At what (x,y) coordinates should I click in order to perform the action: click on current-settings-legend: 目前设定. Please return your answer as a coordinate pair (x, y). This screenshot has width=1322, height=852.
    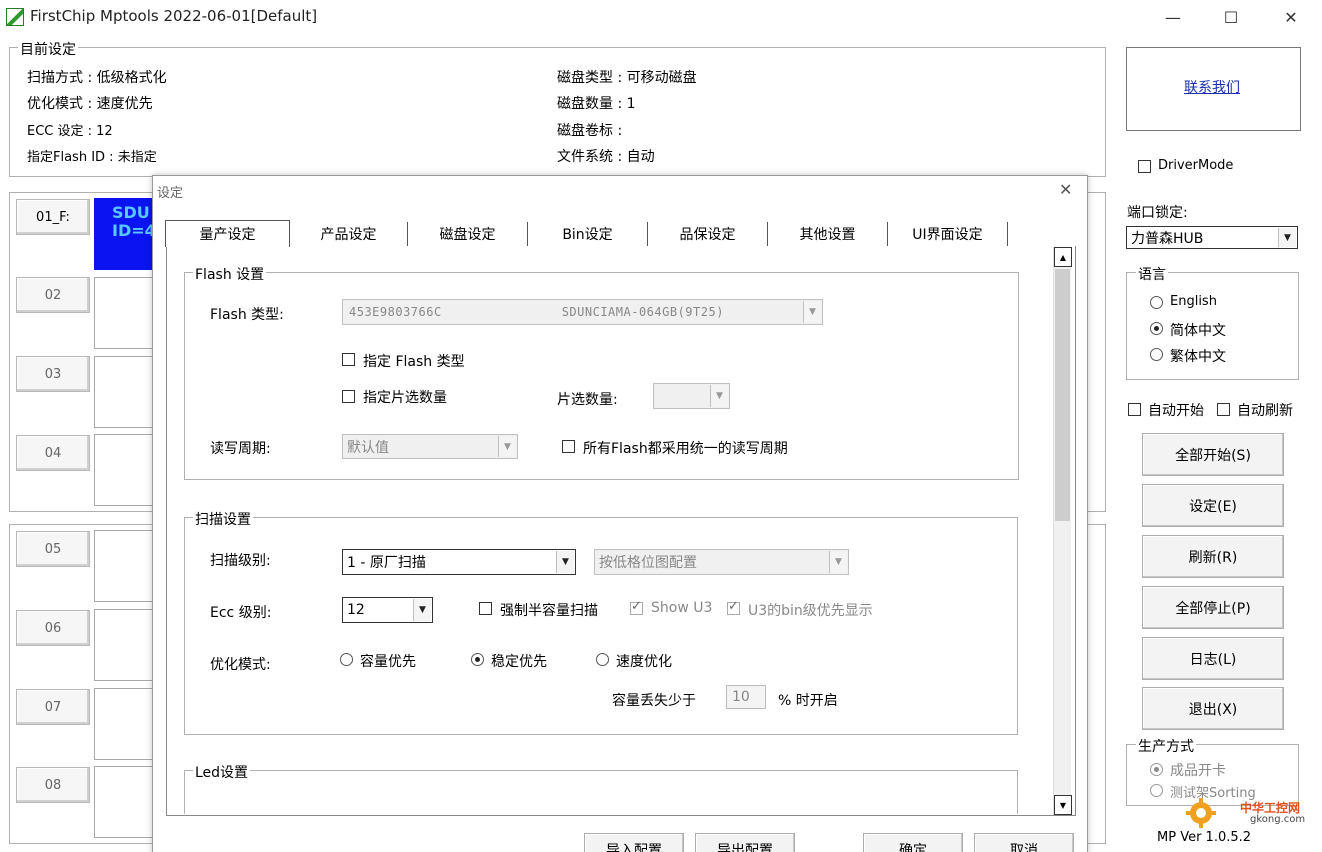
    Looking at the image, I should click on (48, 49).